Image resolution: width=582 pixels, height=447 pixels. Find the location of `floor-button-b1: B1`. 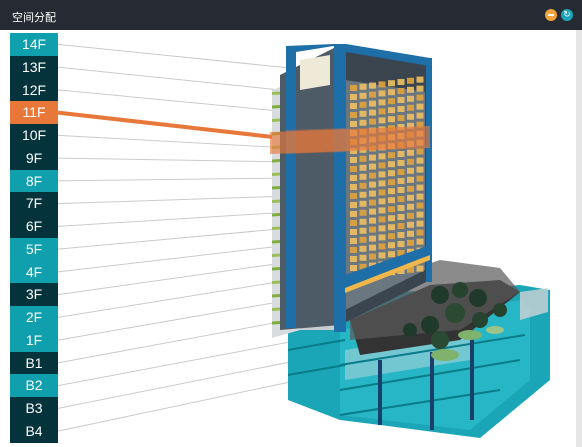

floor-button-b1: B1 is located at coordinates (34, 363).